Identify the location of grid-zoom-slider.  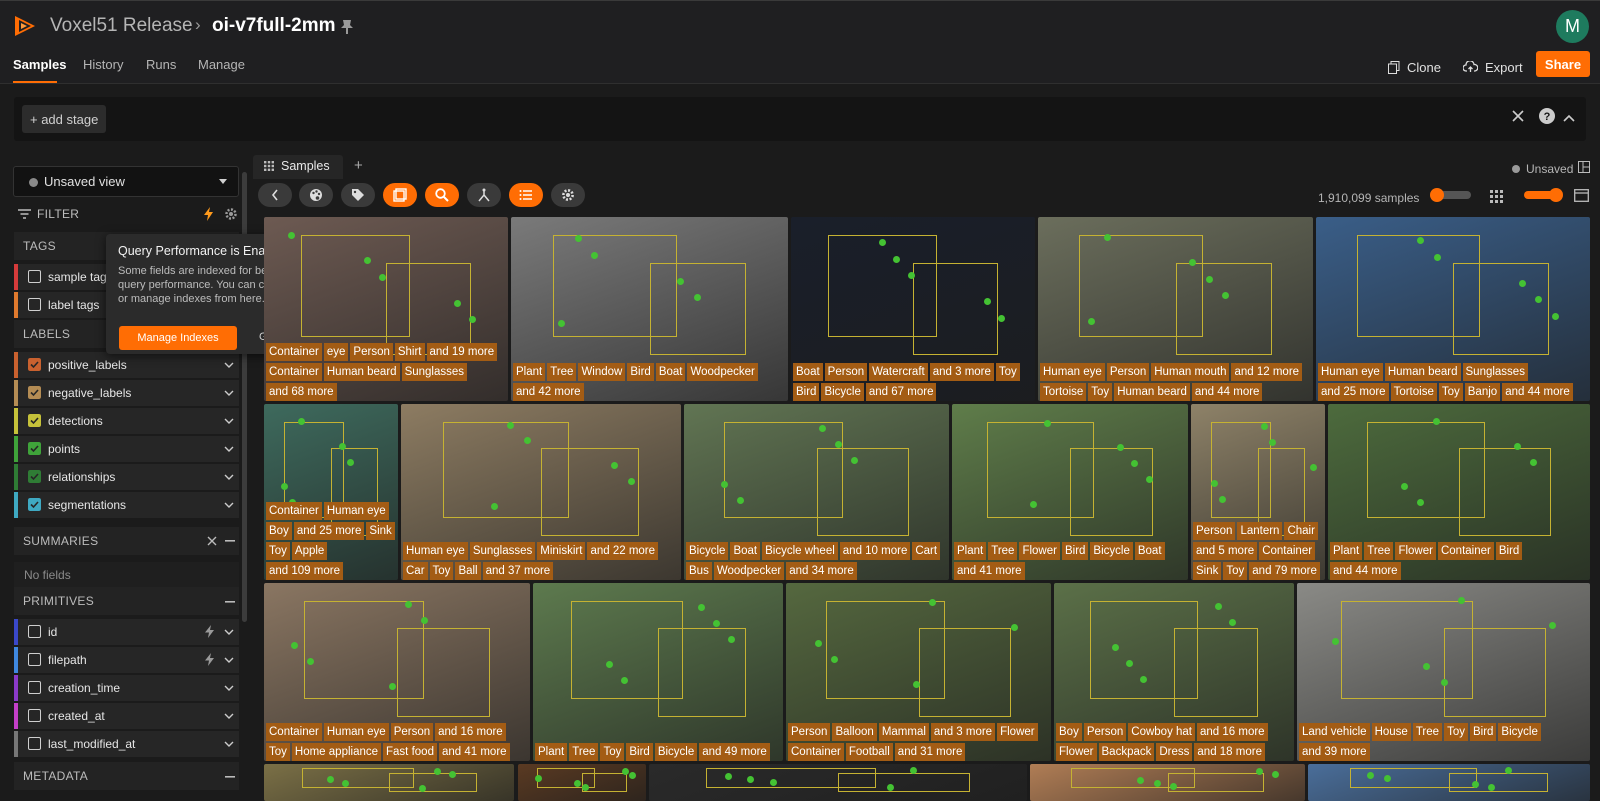
(1543, 195).